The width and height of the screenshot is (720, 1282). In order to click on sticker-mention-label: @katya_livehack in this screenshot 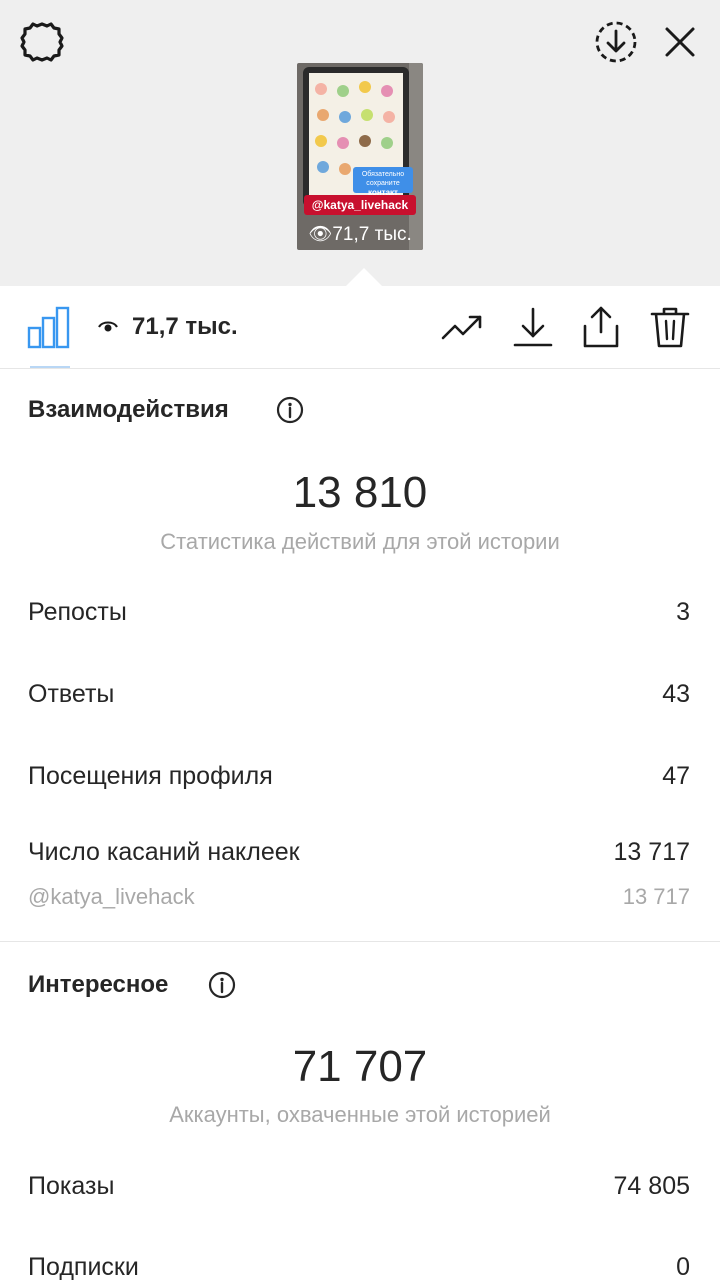, I will do `click(111, 896)`.